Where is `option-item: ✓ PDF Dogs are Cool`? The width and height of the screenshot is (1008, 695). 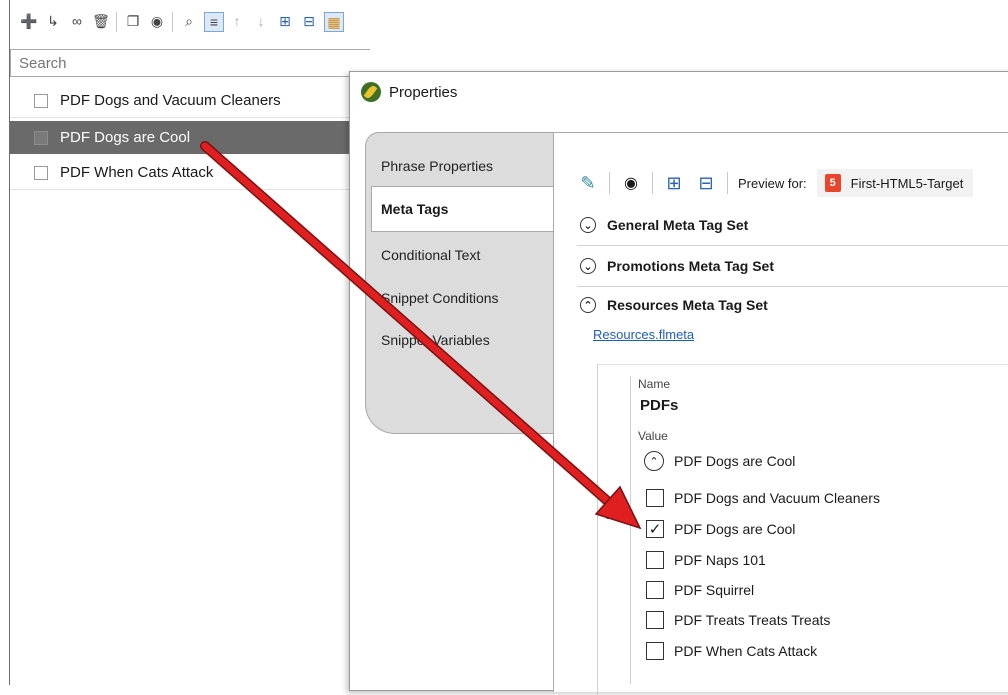
option-item: ✓ PDF Dogs are Cool is located at coordinates (720, 529).